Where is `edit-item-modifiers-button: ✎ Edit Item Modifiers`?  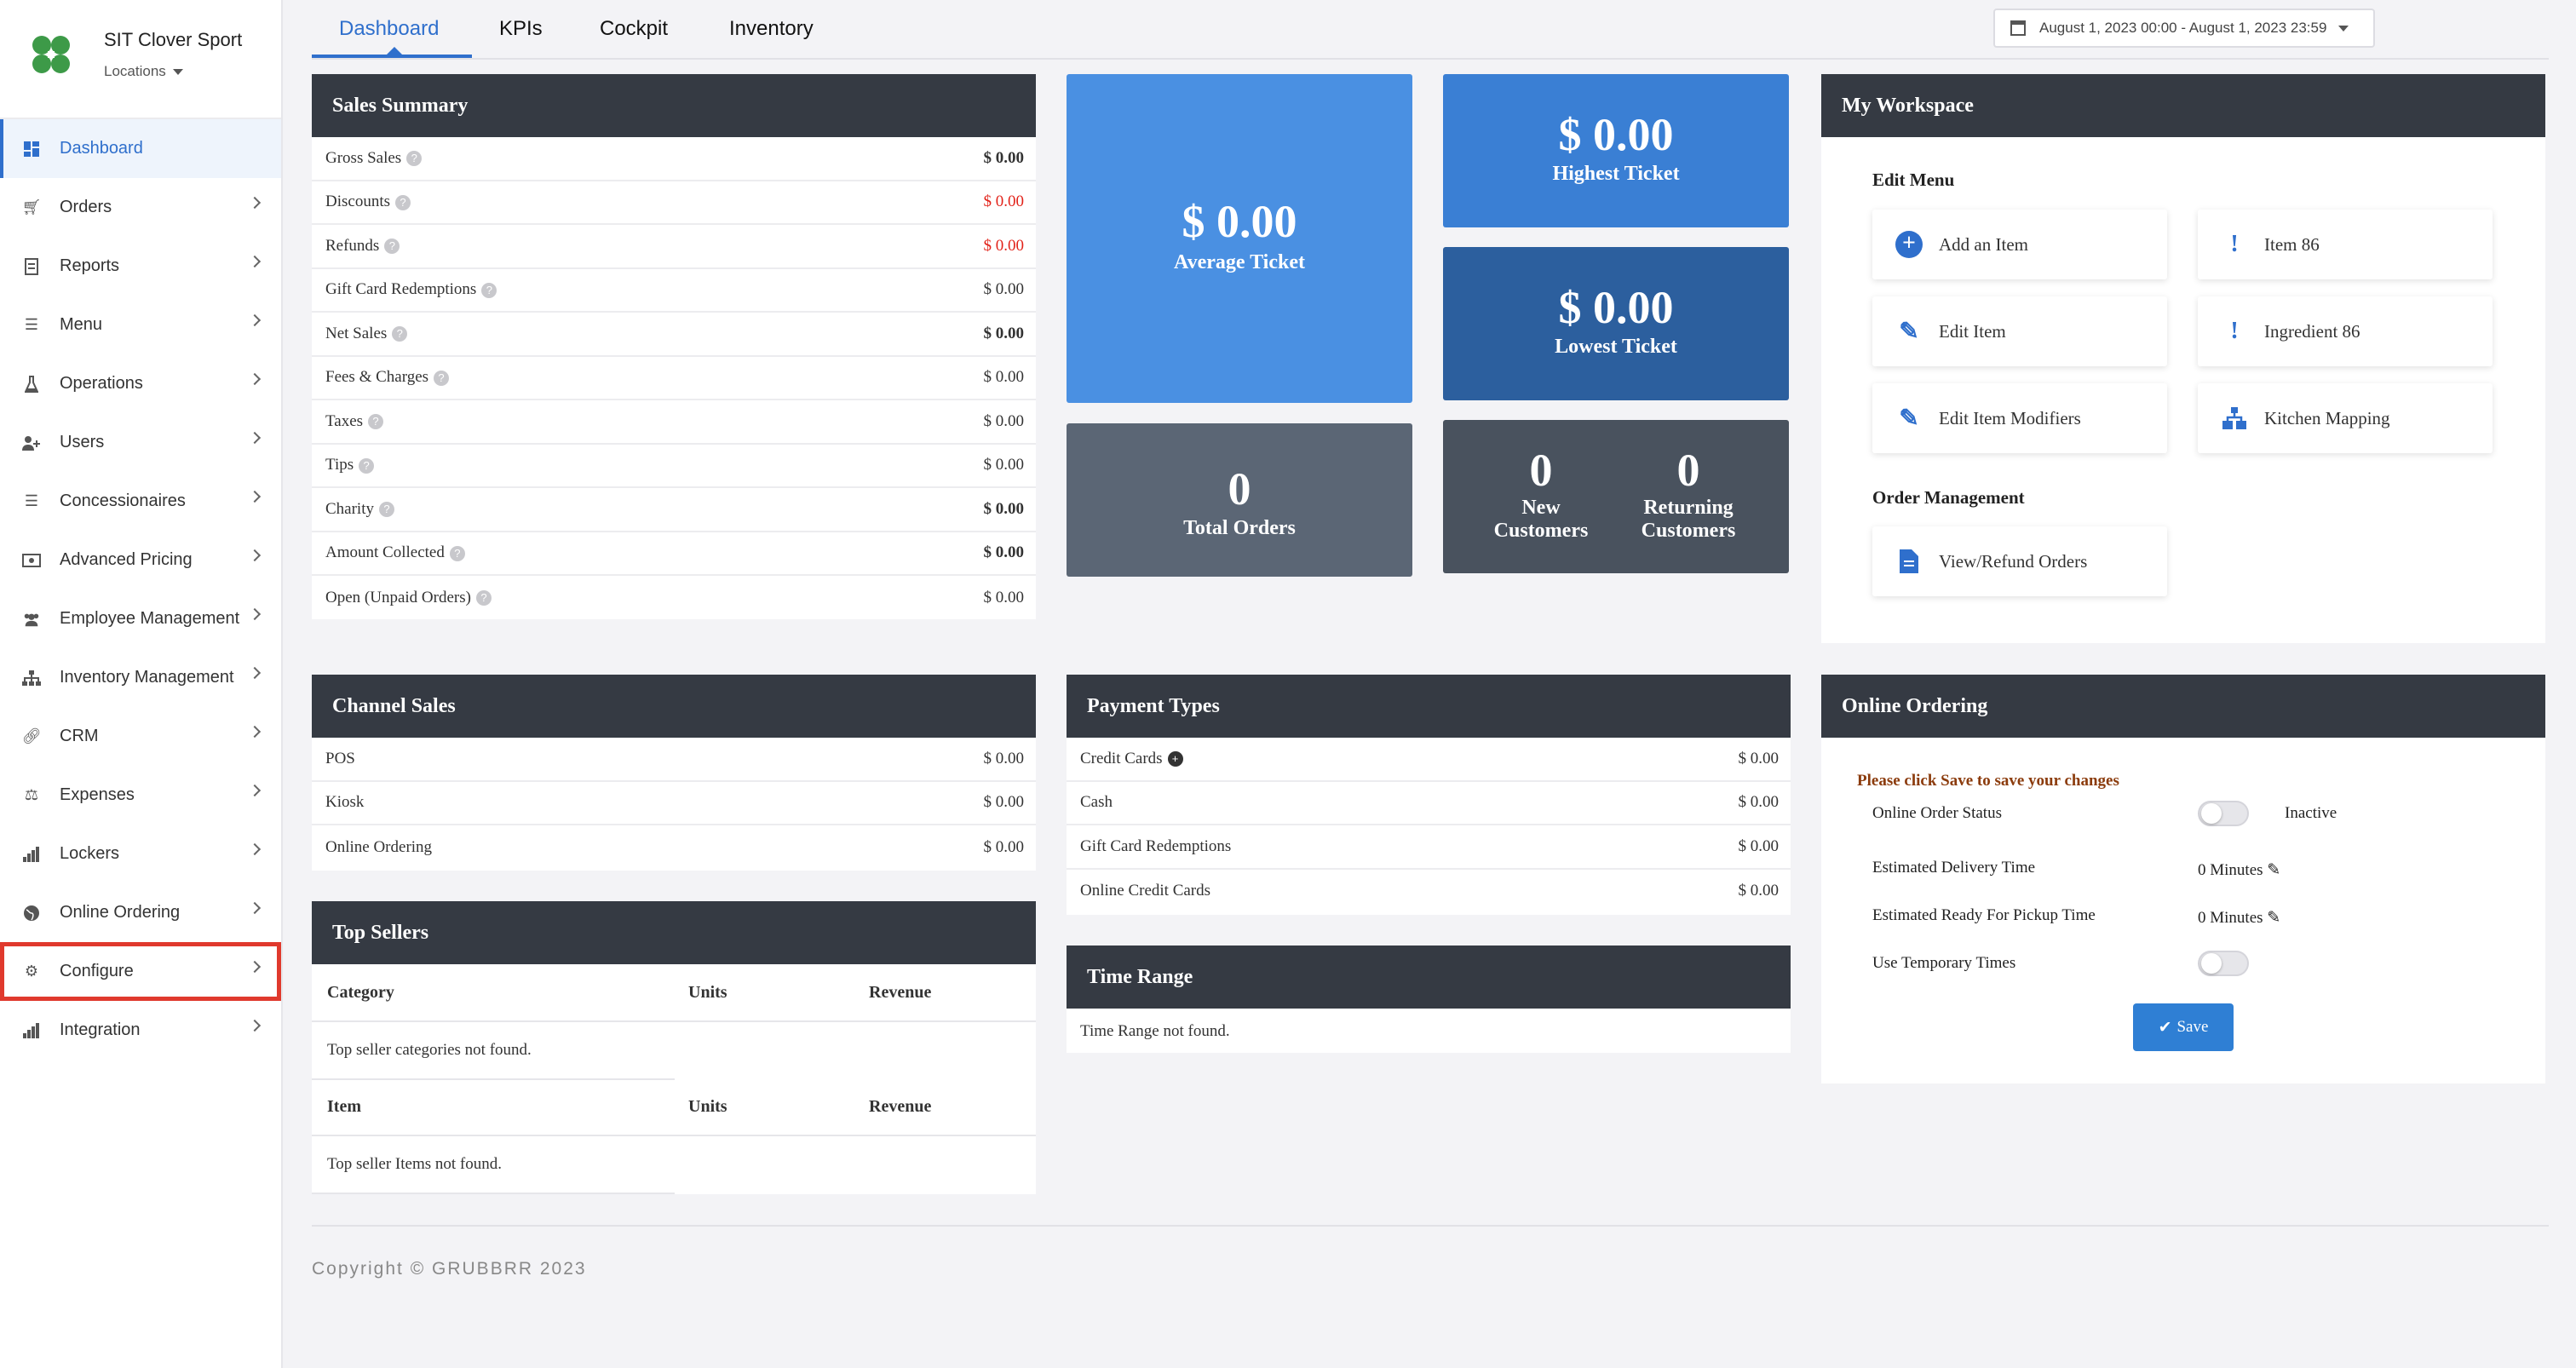
edit-item-modifiers-button: ✎ Edit Item Modifiers is located at coordinates (2020, 418).